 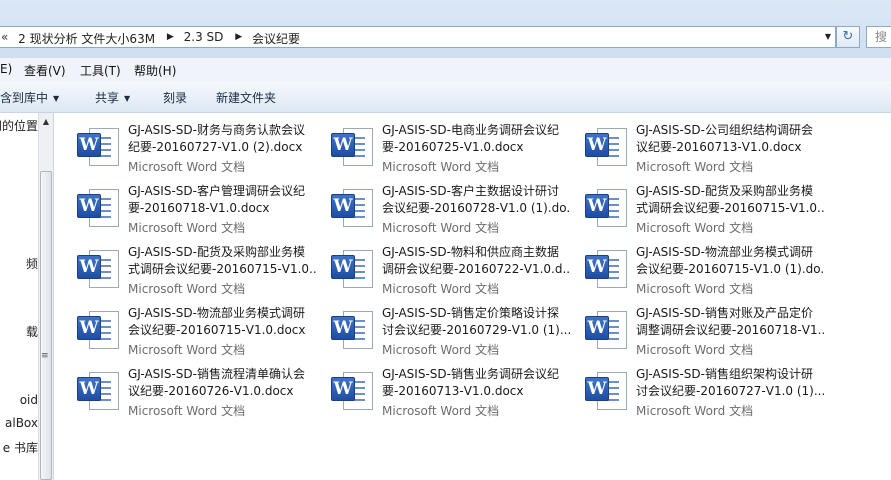 I want to click on grip-icon: ≡, so click(x=45, y=356).